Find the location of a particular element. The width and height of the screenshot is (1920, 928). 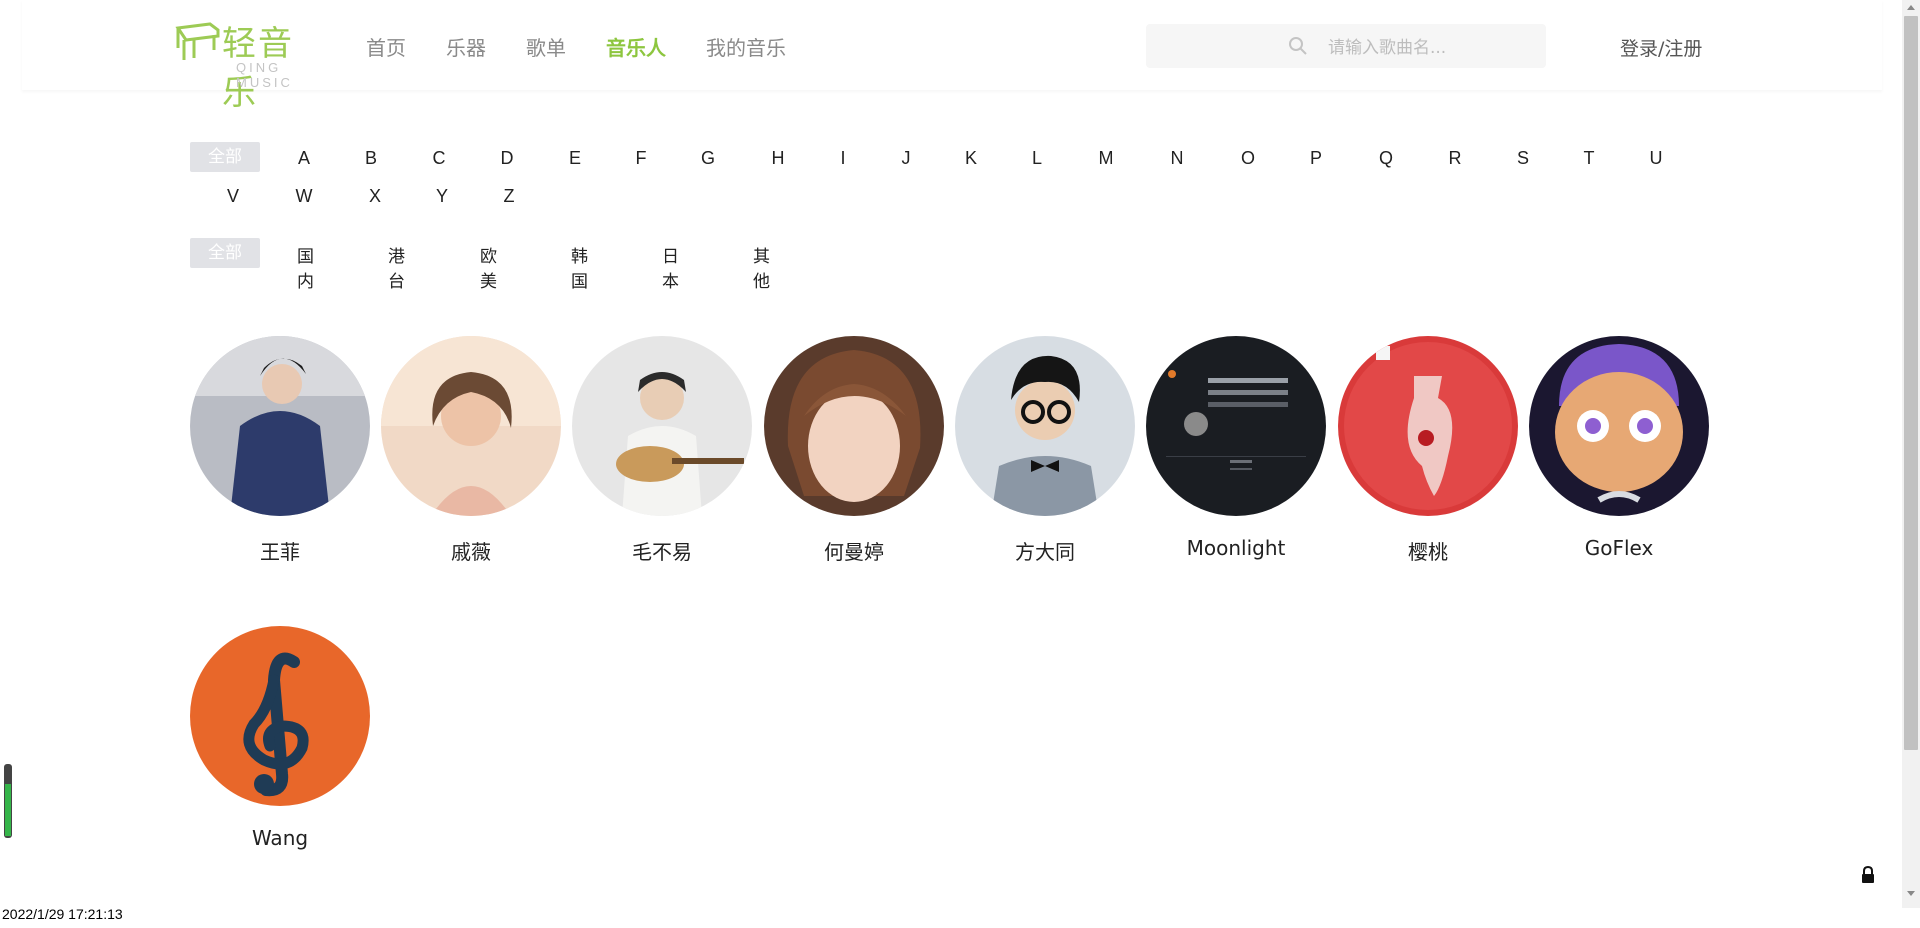

letter-q: Q is located at coordinates (1386, 158).